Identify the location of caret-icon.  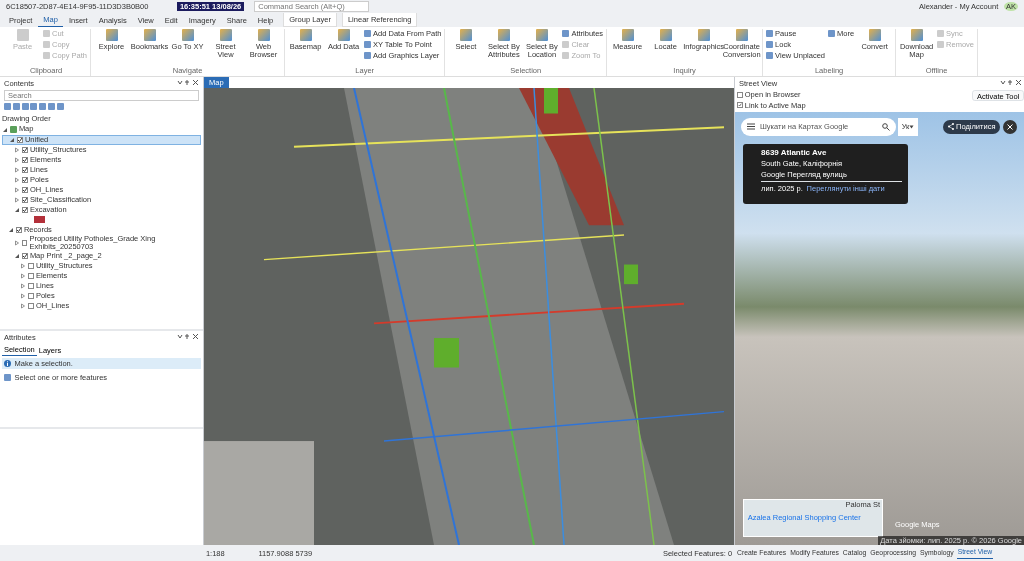
(912, 126).